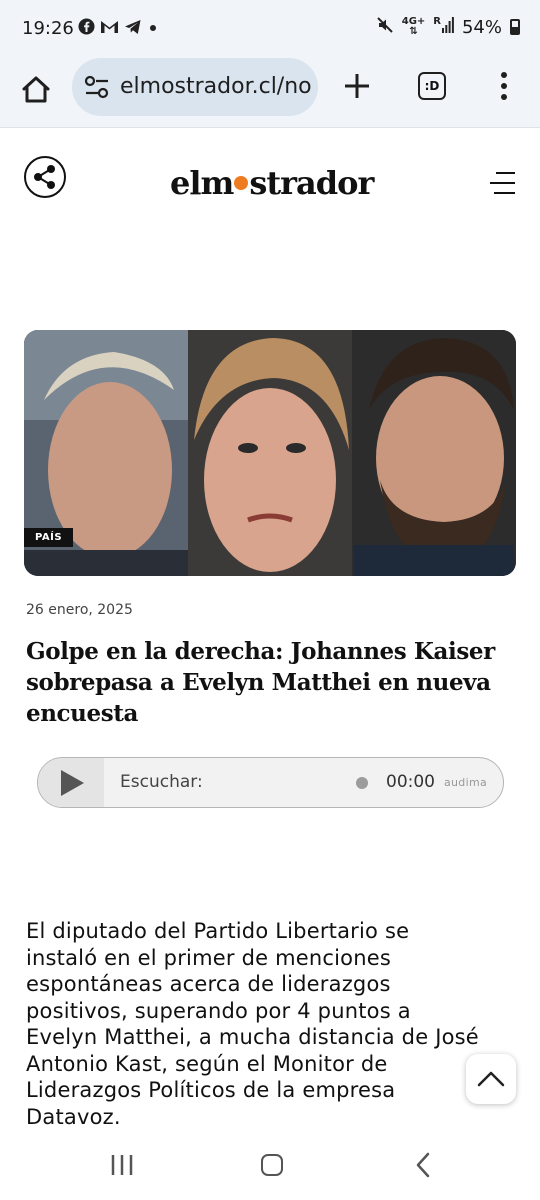 The height and width of the screenshot is (1200, 540). Describe the element at coordinates (161, 782) in the screenshot. I see `audio-player-label: Escuchar:` at that location.